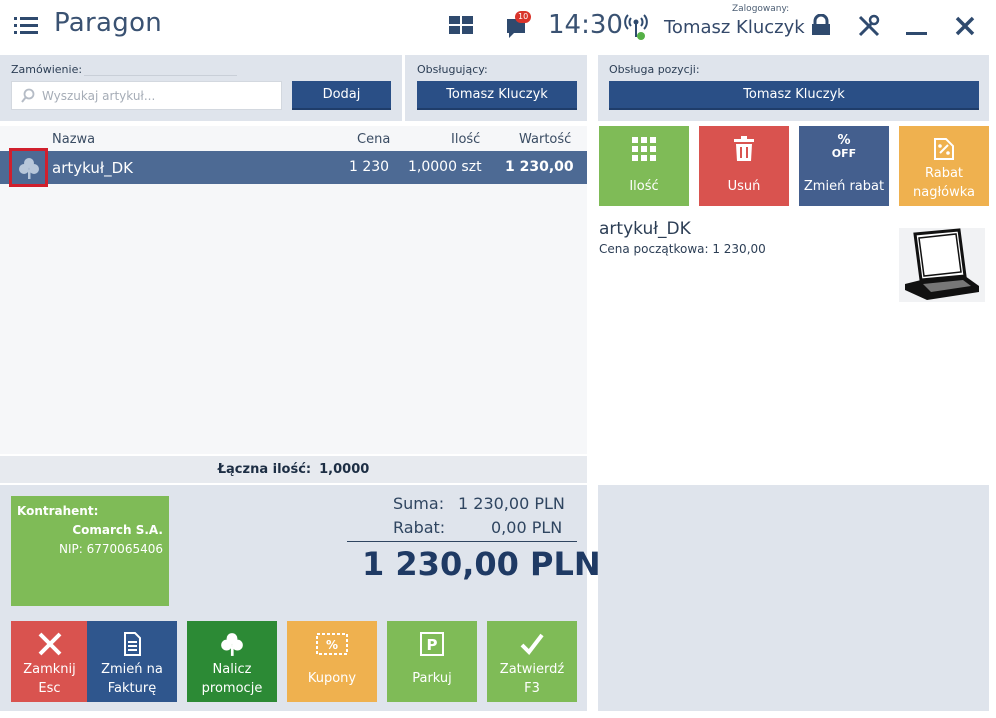 The width and height of the screenshot is (996, 718). Describe the element at coordinates (132, 644) in the screenshot. I see `invoice-icon` at that location.